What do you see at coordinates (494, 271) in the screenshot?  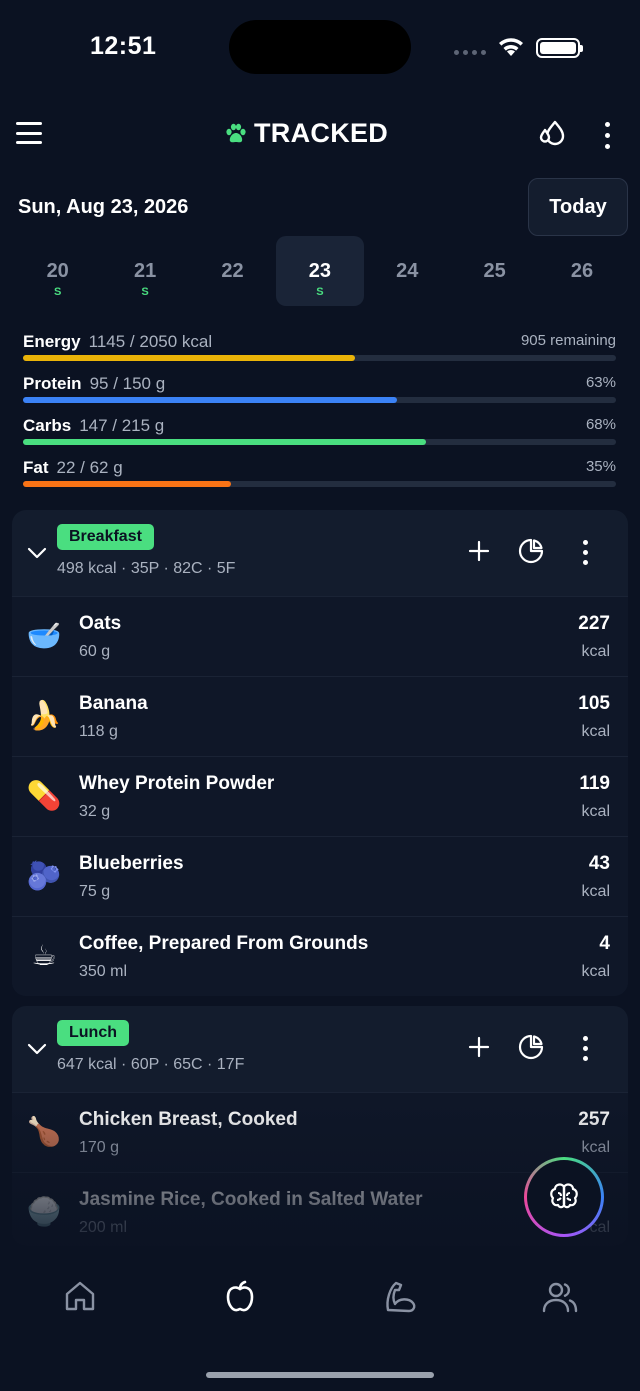 I see `day-25: 25` at bounding box center [494, 271].